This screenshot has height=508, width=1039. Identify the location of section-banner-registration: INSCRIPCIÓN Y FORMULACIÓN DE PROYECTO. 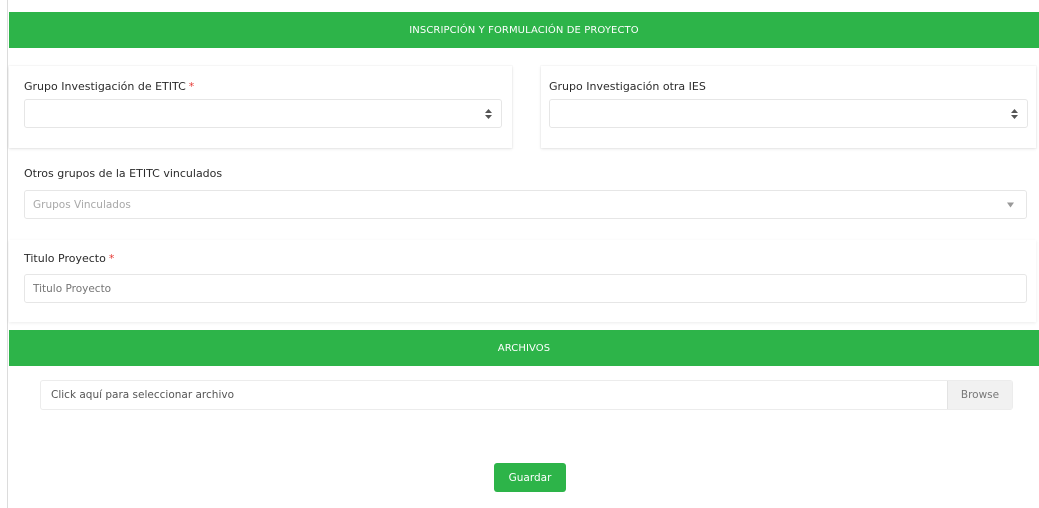
(524, 30).